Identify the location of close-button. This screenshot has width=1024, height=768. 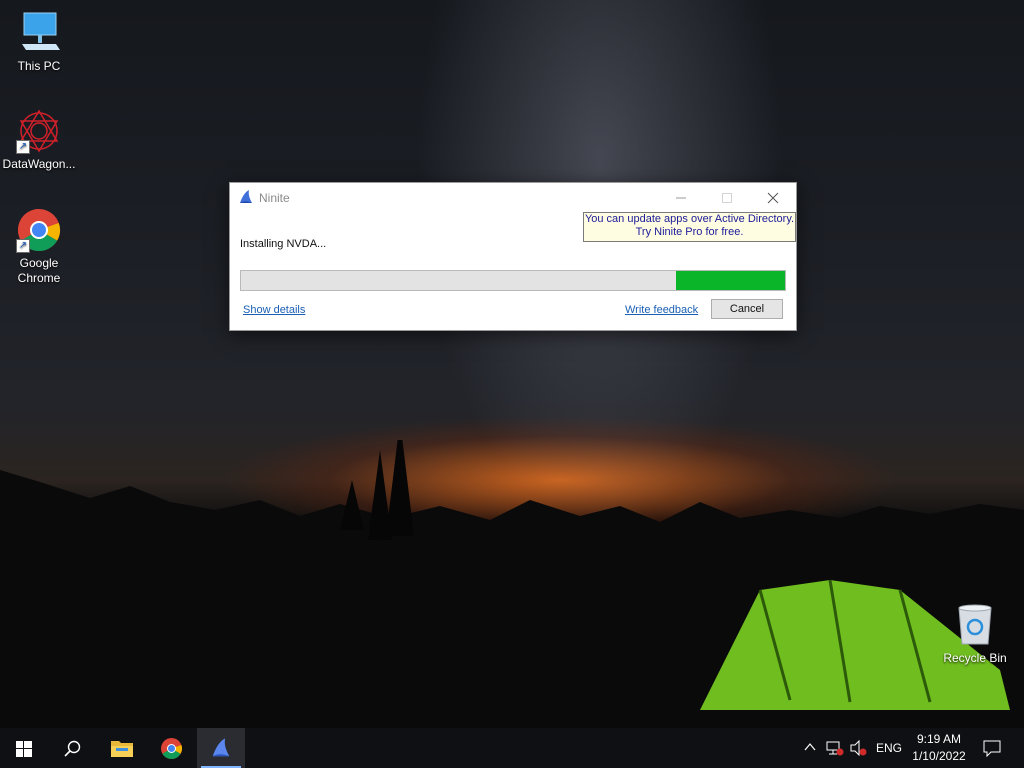
(773, 198).